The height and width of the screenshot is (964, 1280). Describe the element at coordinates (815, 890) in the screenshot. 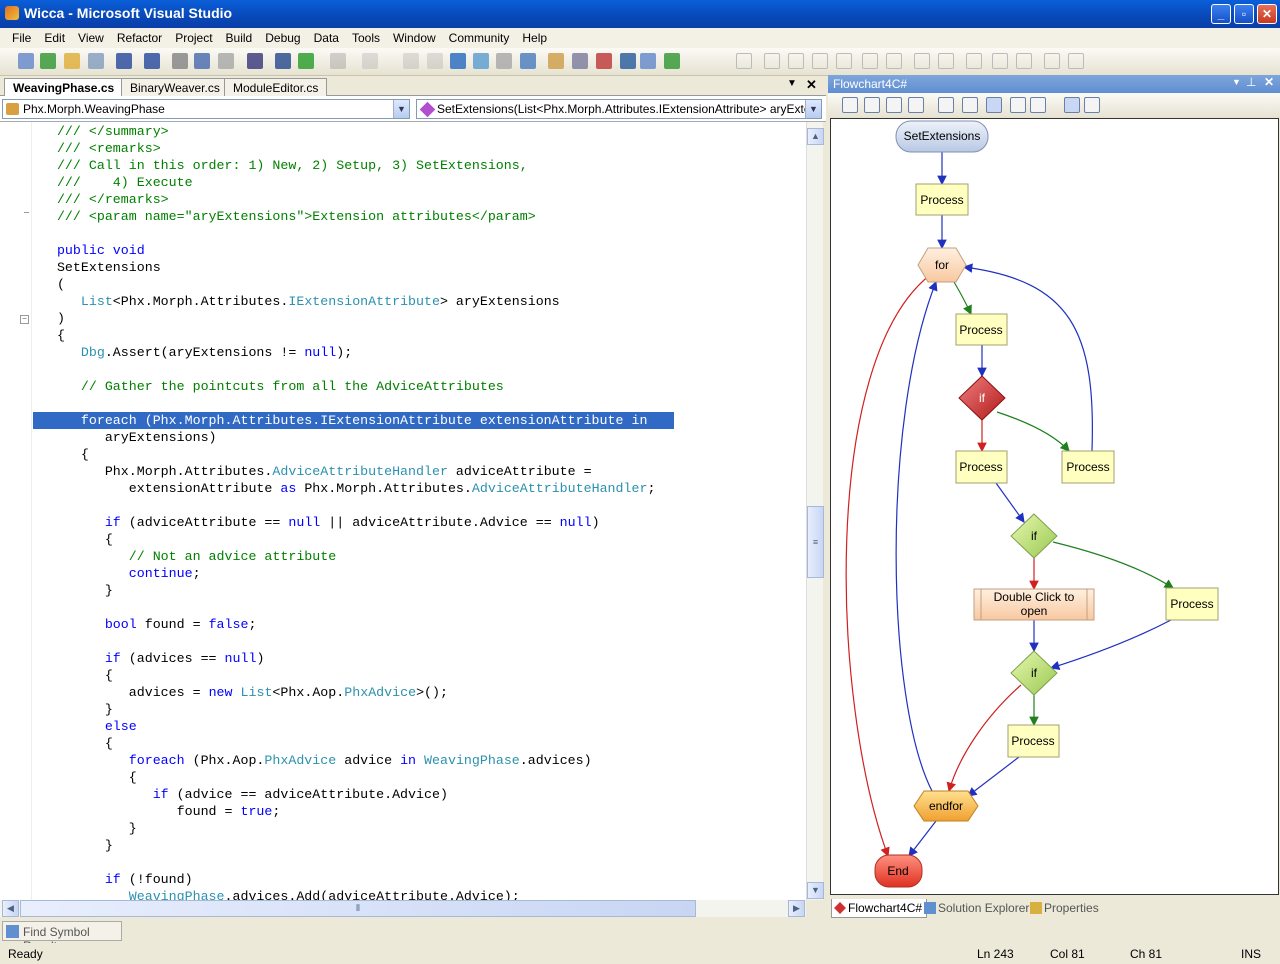

I see `scroll-down-button: ▼` at that location.